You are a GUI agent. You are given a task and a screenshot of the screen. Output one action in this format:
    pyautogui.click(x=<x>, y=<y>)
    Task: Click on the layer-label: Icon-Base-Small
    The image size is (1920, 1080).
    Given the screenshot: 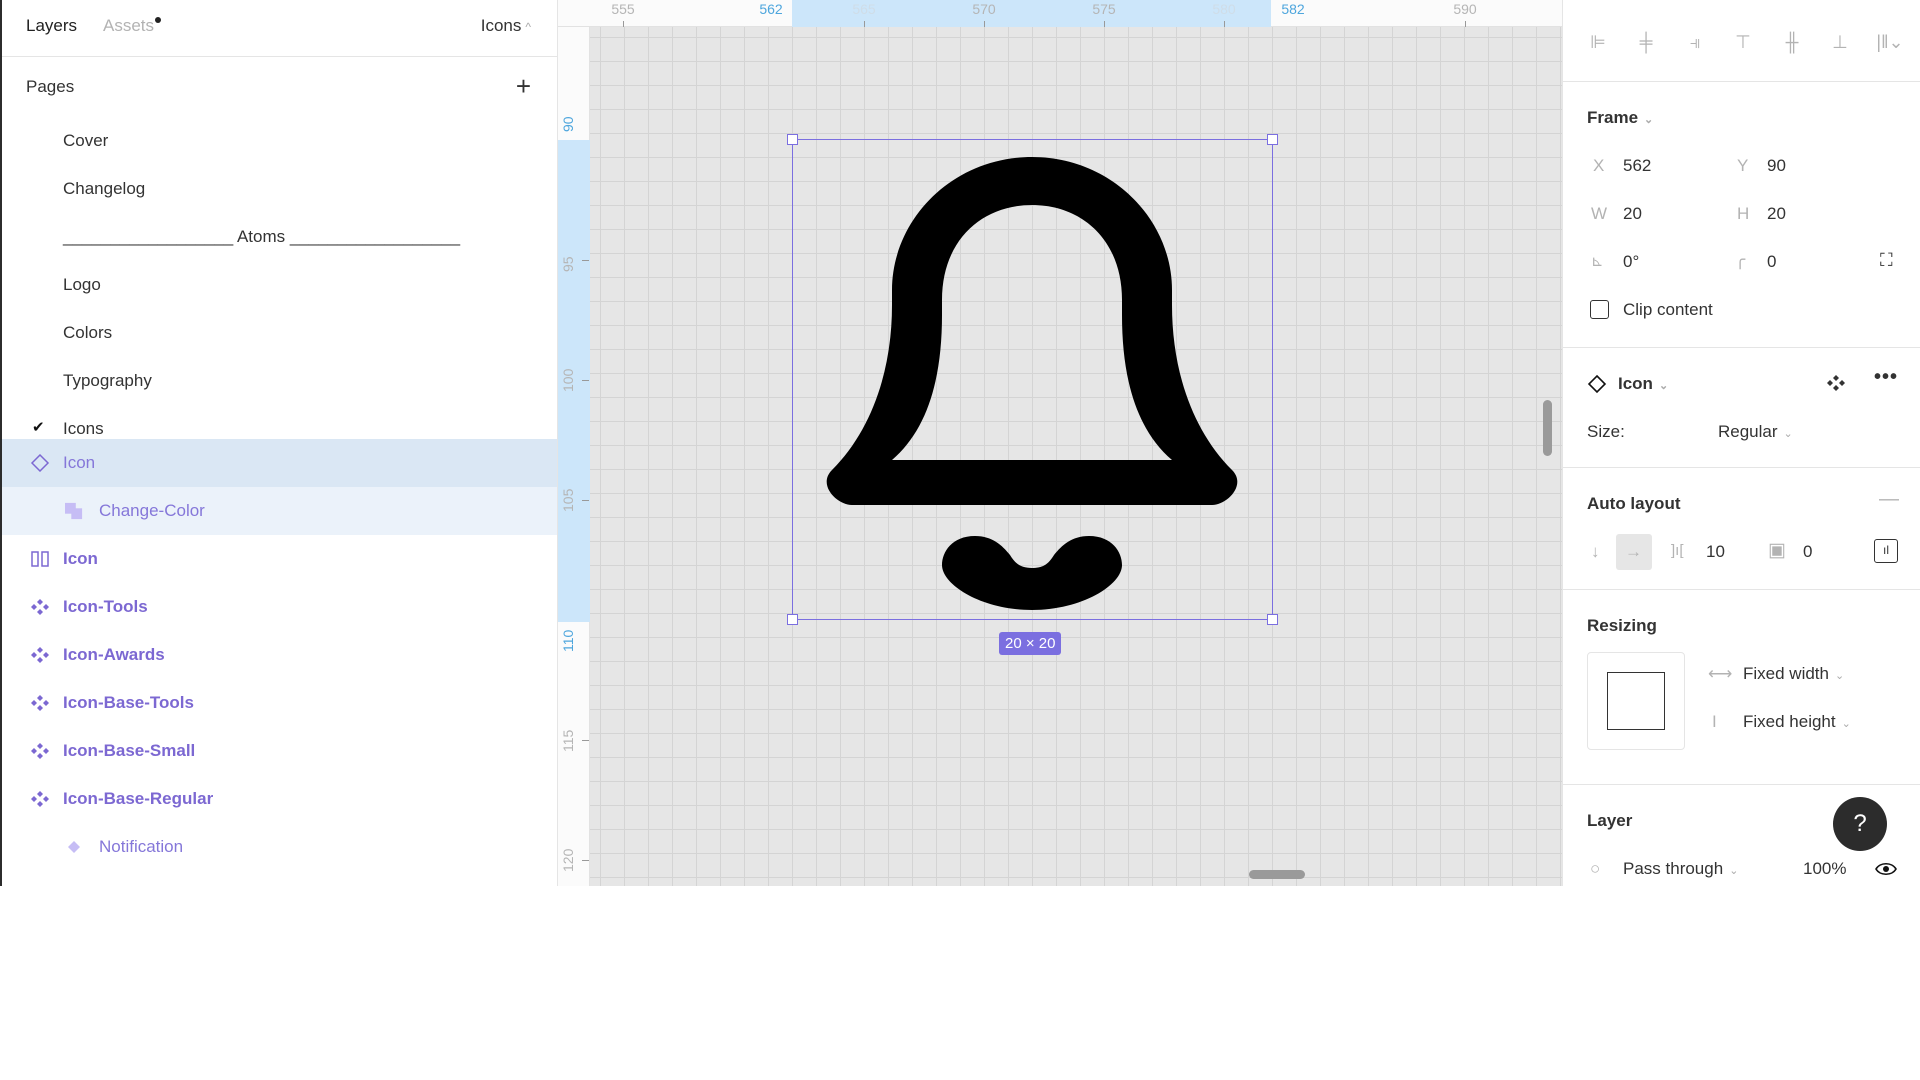 What is the action you would take?
    pyautogui.click(x=129, y=750)
    